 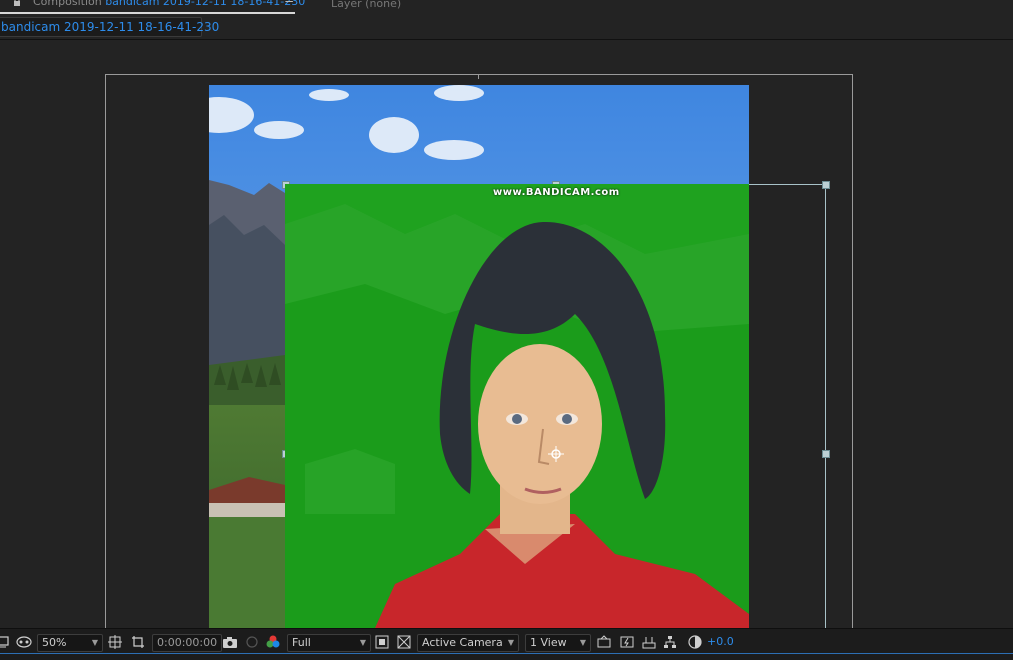 I want to click on timeline-icon, so click(x=649, y=642).